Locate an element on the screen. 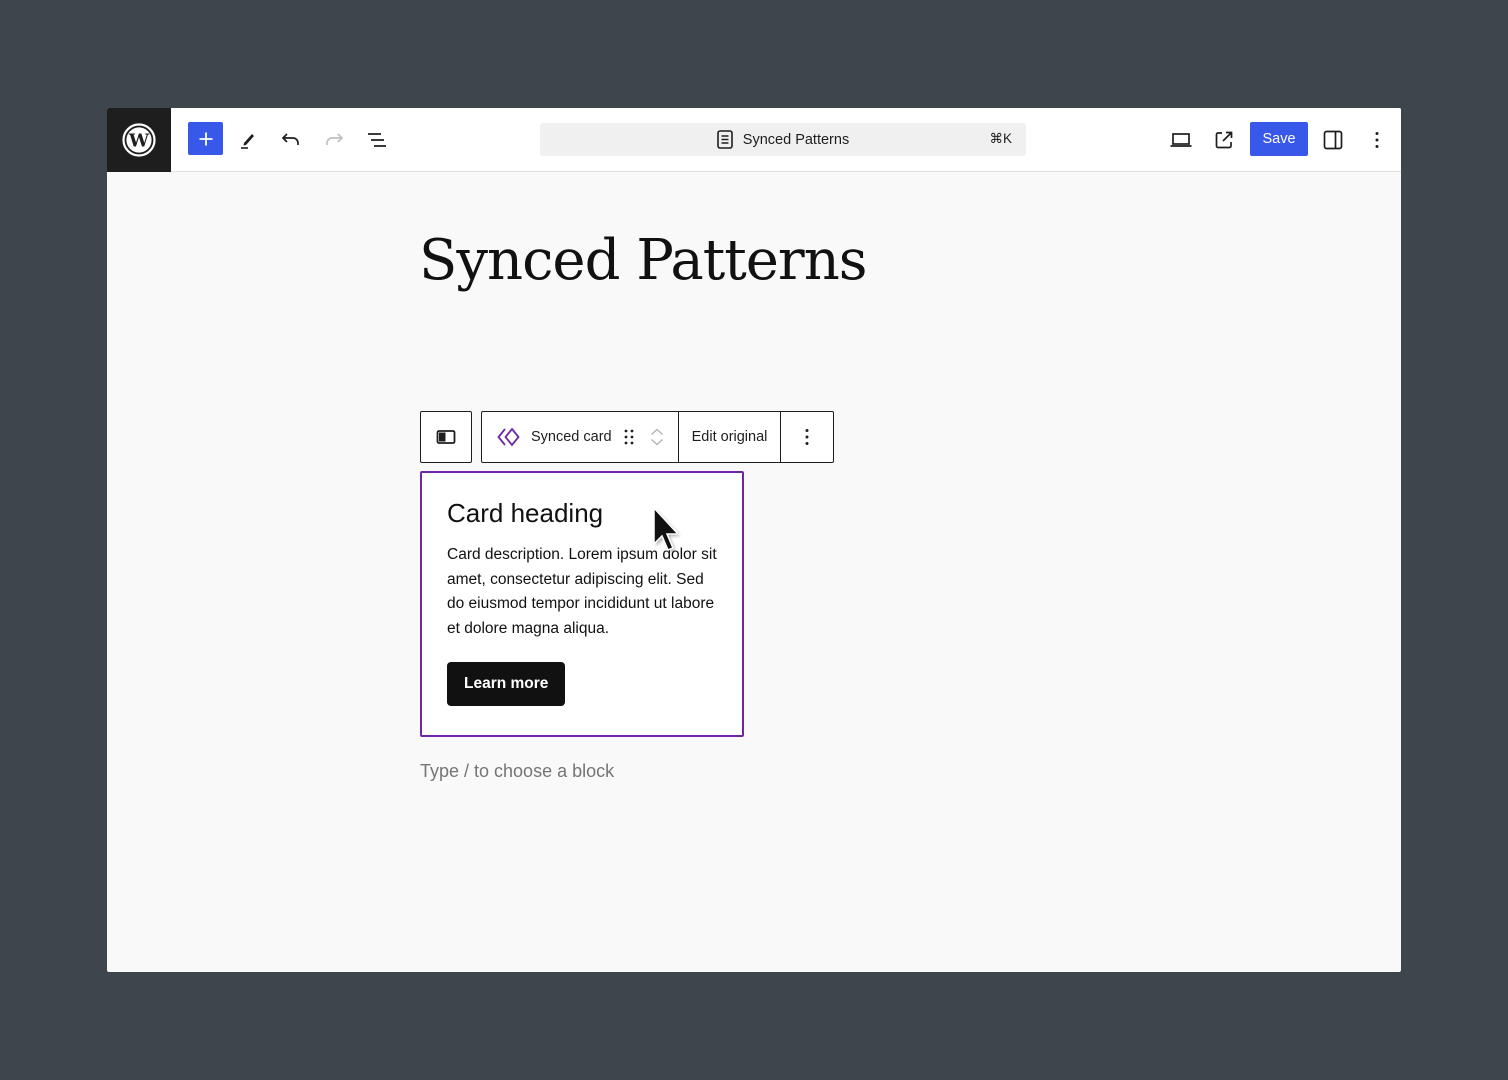 Image resolution: width=1508 pixels, height=1080 pixels. block-toolbar-main: Synced card Edit original is located at coordinates (658, 437).